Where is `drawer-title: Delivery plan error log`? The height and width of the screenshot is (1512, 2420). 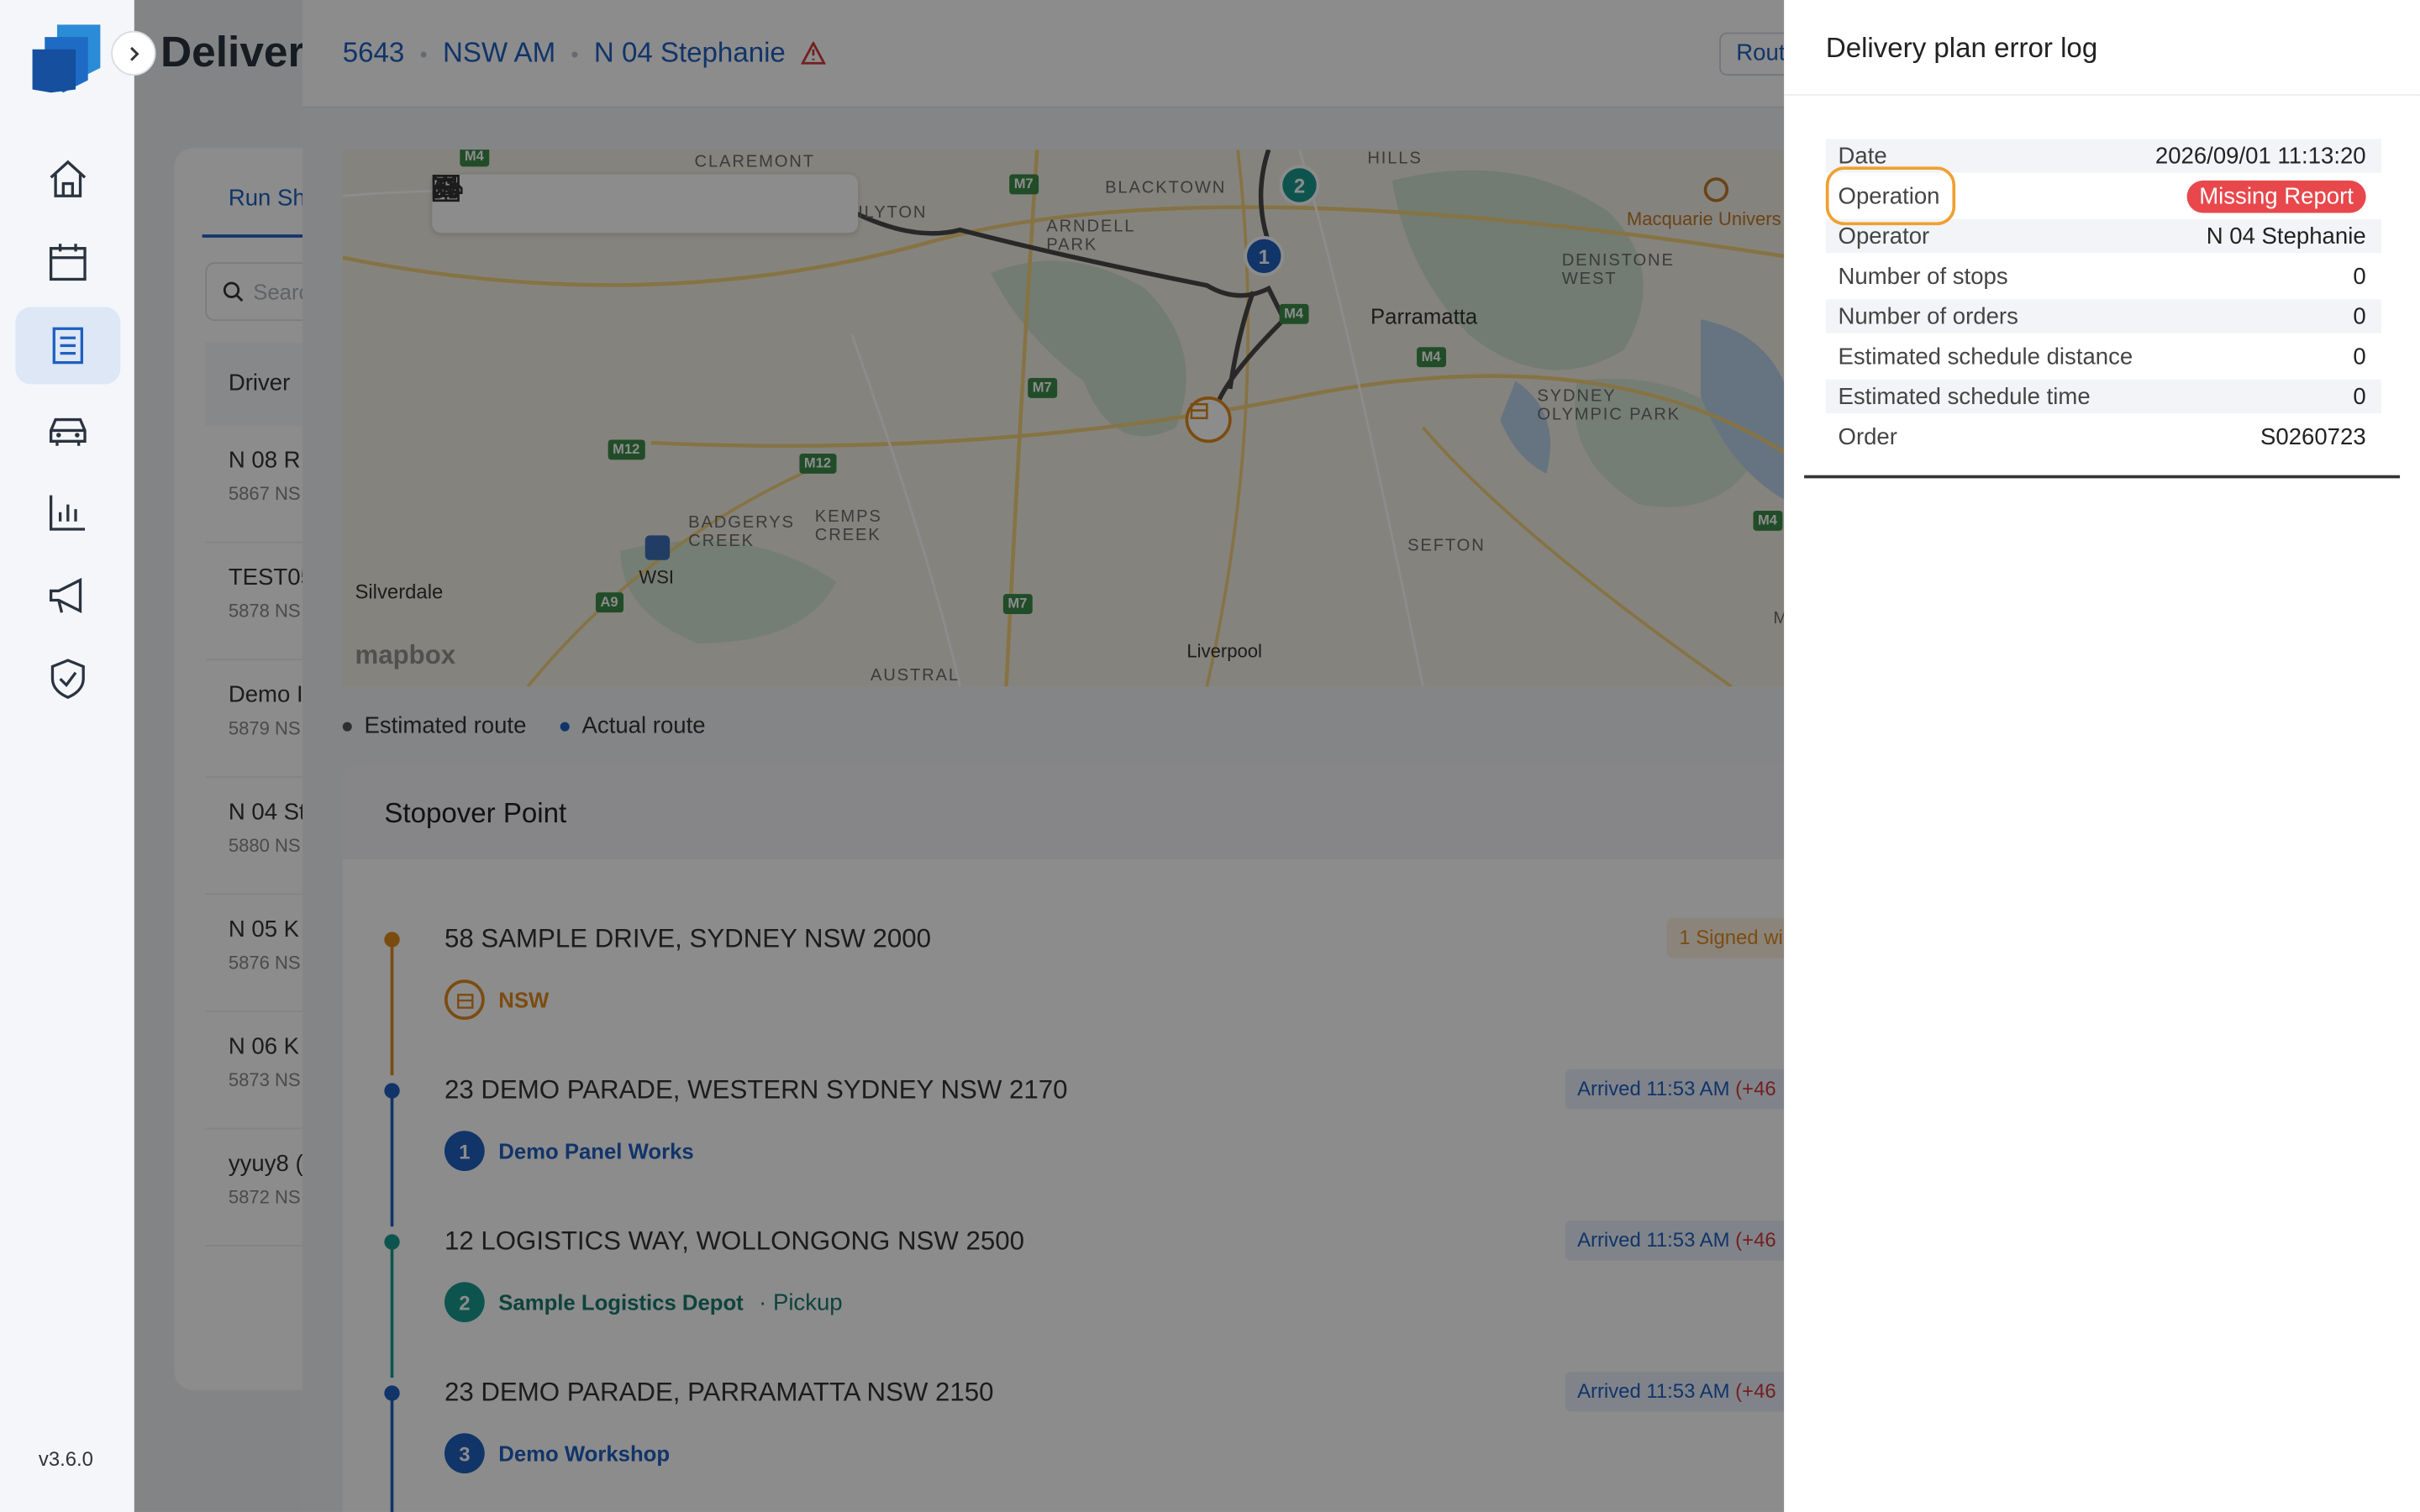
drawer-title: Delivery plan error log is located at coordinates (1962, 48).